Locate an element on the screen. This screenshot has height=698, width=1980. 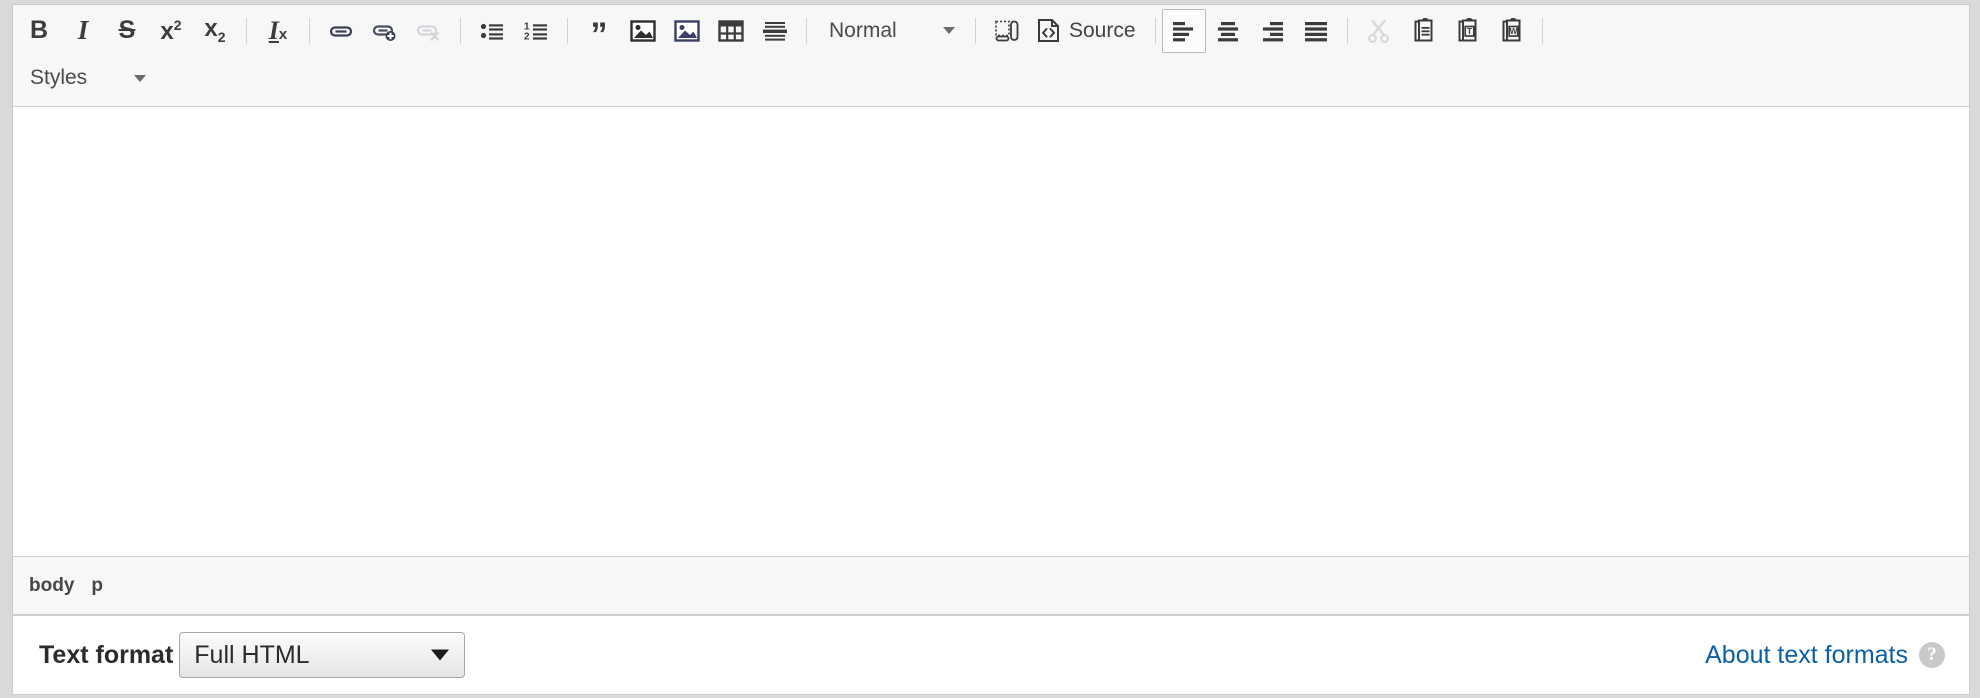
superscript-icon: x2 is located at coordinates (171, 30).